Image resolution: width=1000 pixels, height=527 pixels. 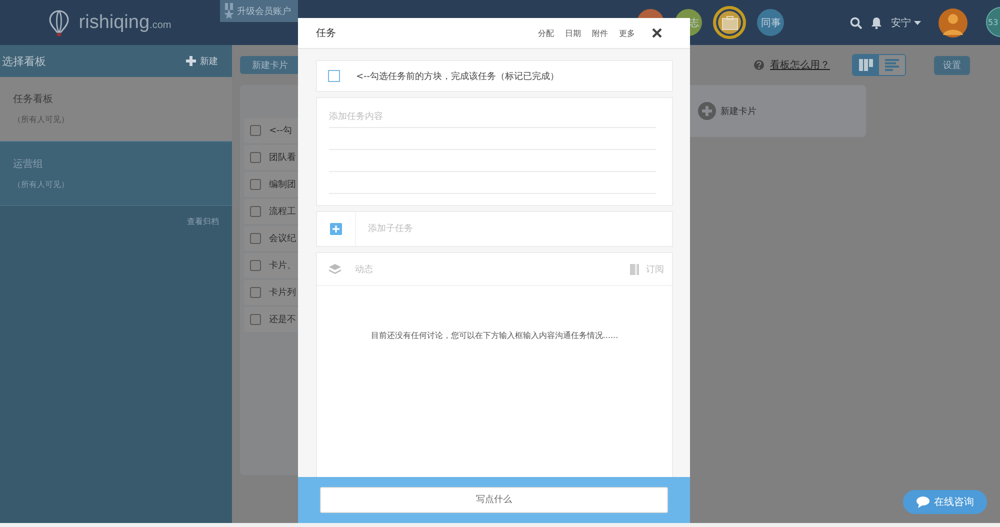 What do you see at coordinates (202, 61) in the screenshot?
I see `new-board-button: 新建` at bounding box center [202, 61].